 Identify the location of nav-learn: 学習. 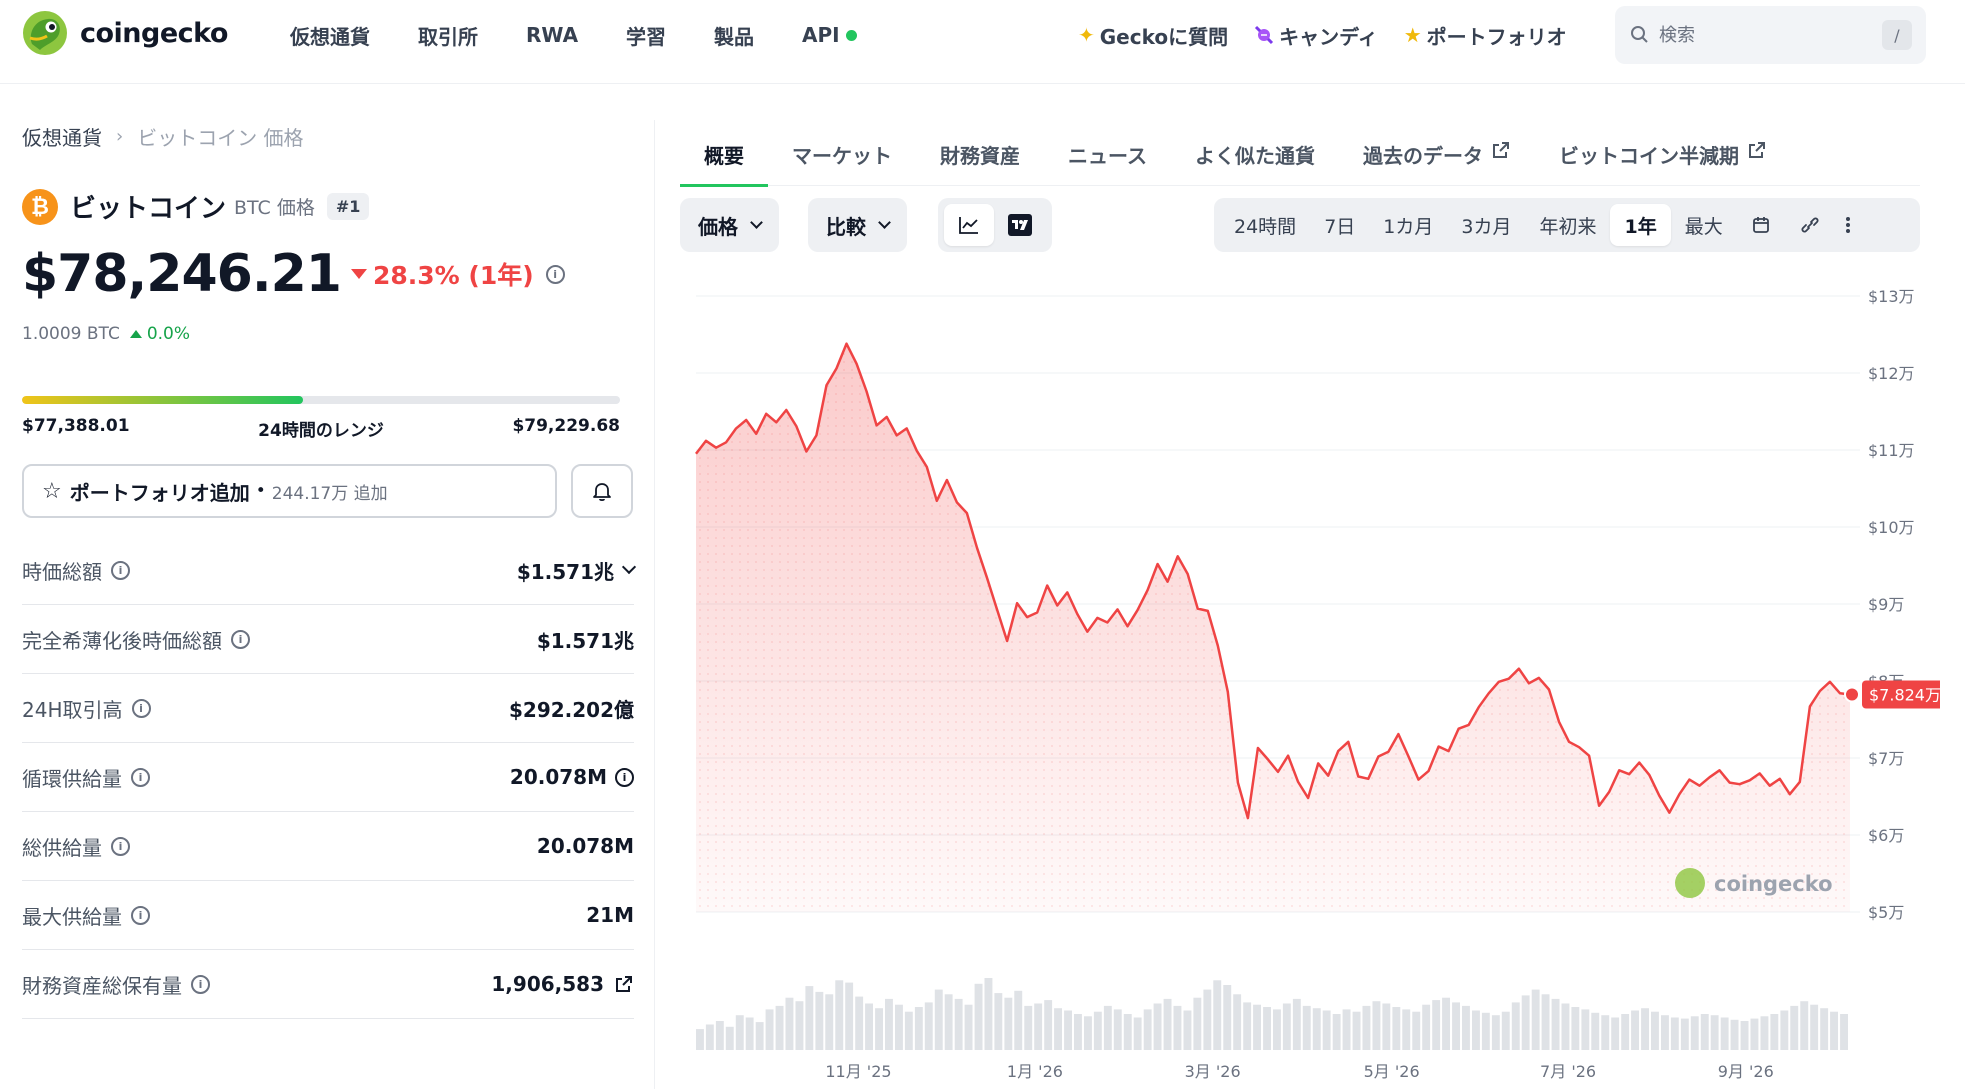
(646, 35).